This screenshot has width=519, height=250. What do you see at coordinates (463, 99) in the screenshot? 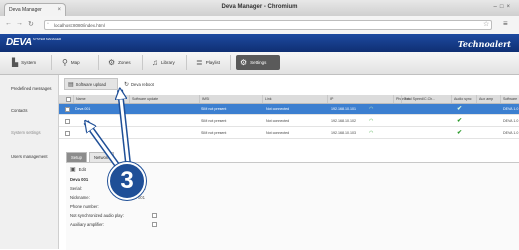
I see `column-header-audio-sync: Audio sync` at bounding box center [463, 99].